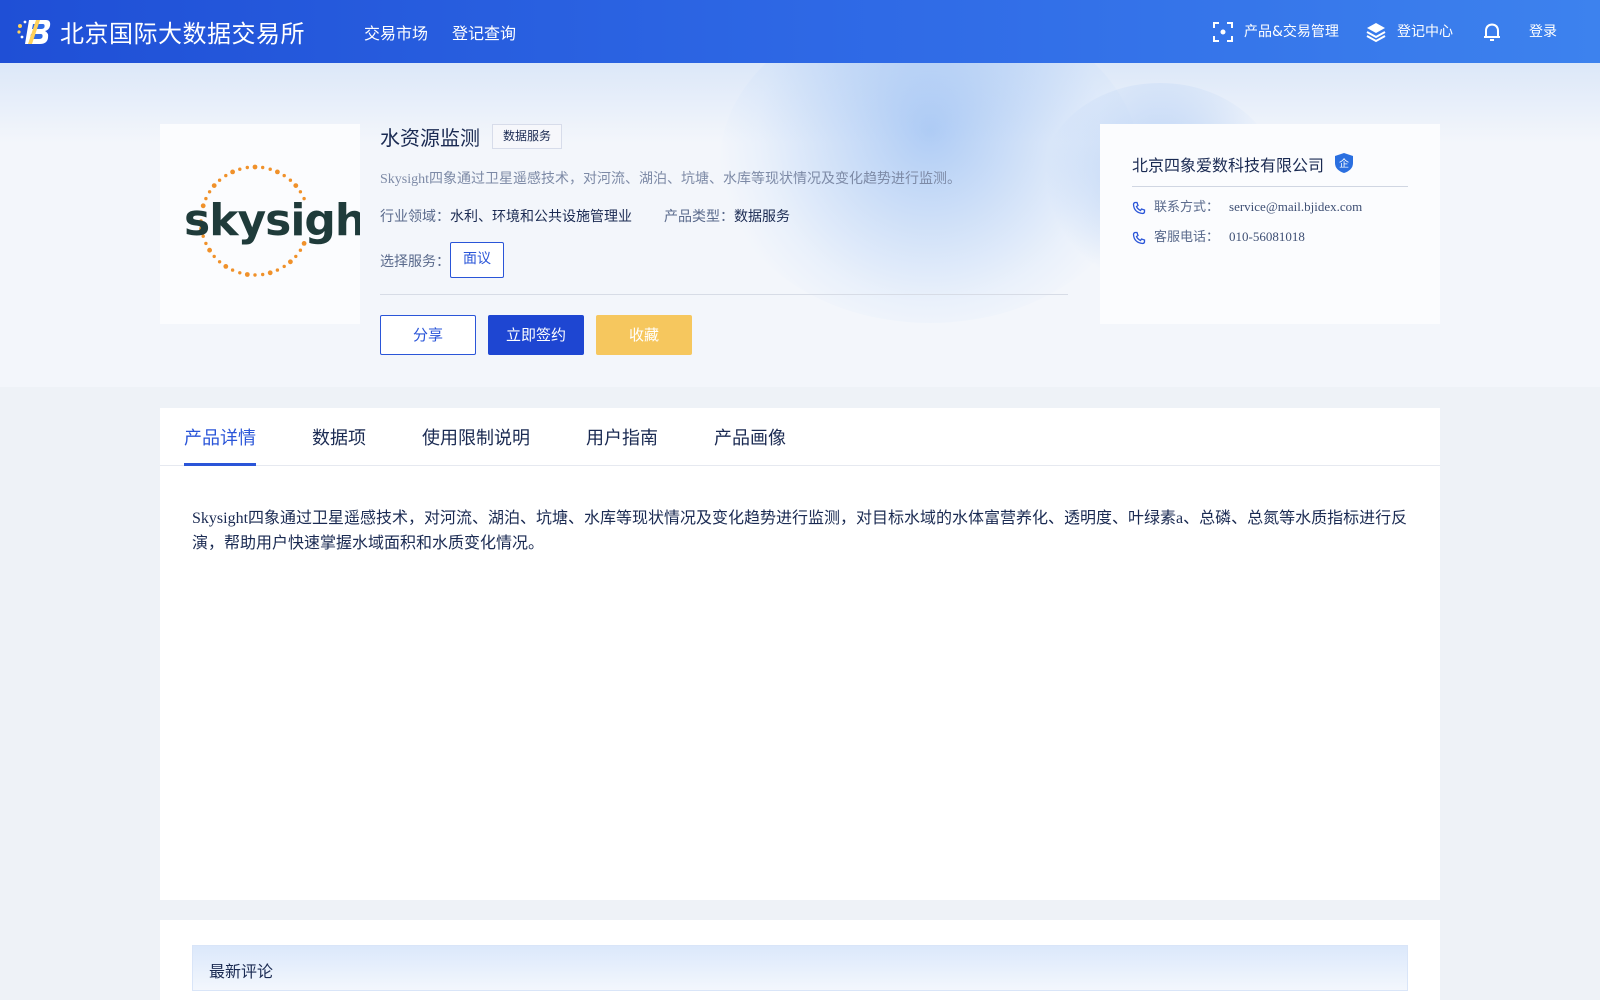 This screenshot has width=1600, height=1000. What do you see at coordinates (762, 217) in the screenshot?
I see `product-type-value: 数据服务` at bounding box center [762, 217].